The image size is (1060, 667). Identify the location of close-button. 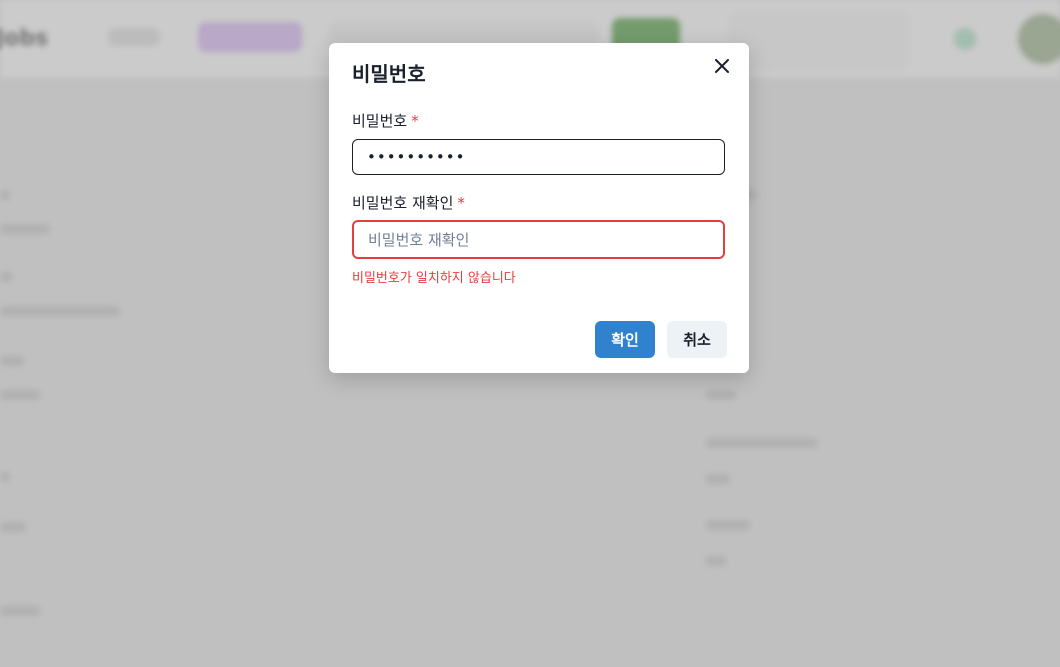
(722, 66).